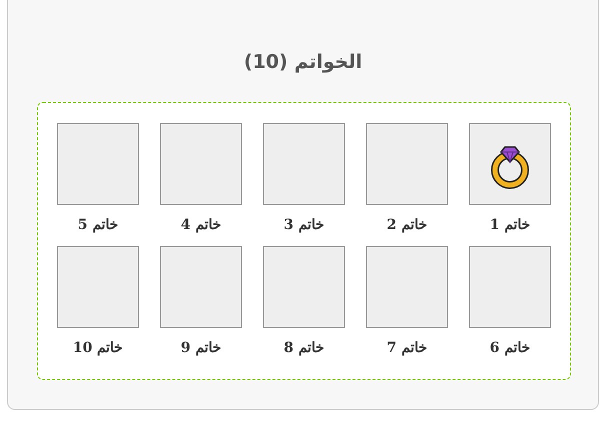 The height and width of the screenshot is (441, 610). Describe the element at coordinates (98, 348) in the screenshot. I see `item-label: خاتم 10` at that location.